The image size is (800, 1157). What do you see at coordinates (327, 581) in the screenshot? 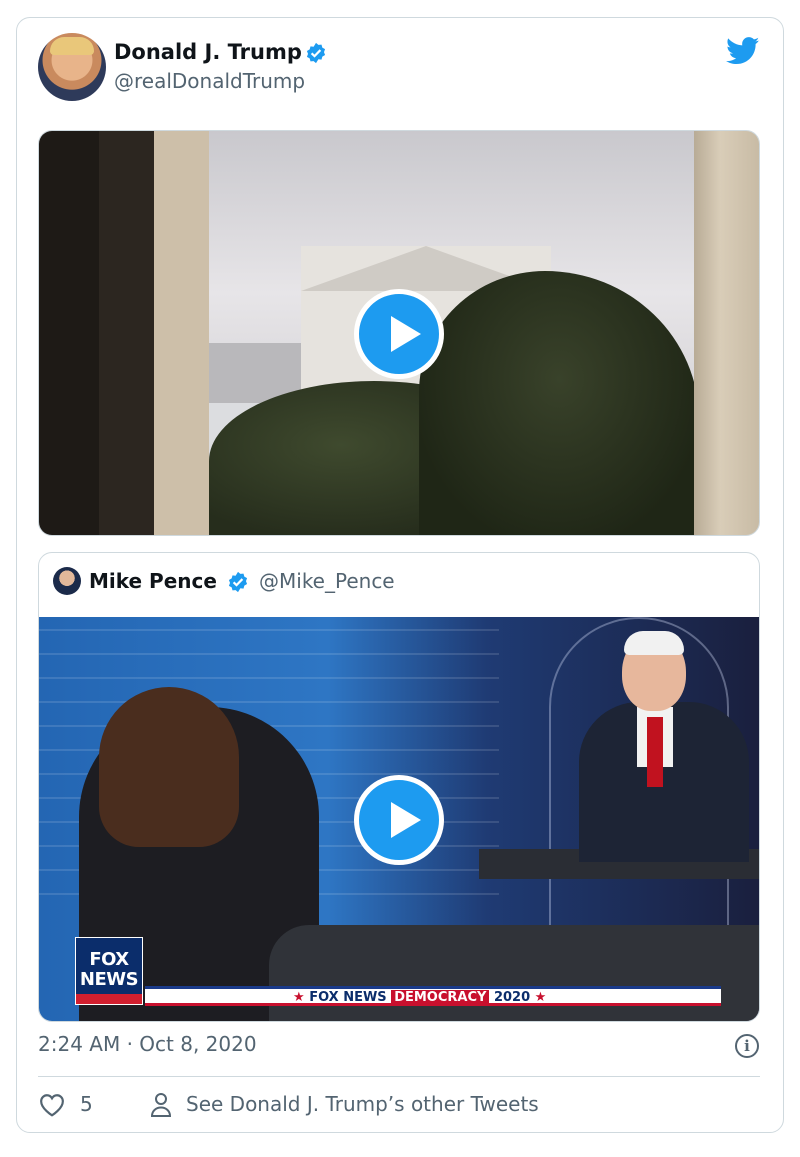
I see `quoted-author-handle: @Mike_Pence` at bounding box center [327, 581].